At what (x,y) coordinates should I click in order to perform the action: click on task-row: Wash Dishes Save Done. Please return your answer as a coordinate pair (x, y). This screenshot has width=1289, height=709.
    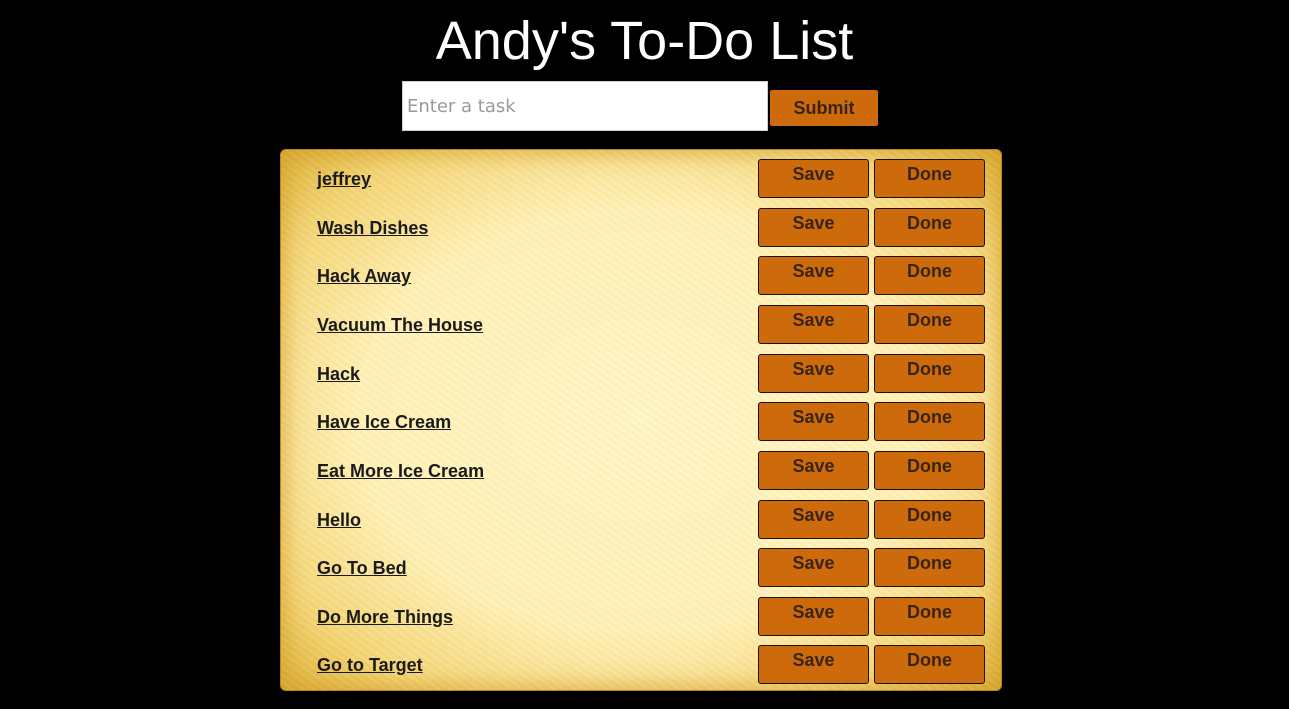
    Looking at the image, I should click on (641, 228).